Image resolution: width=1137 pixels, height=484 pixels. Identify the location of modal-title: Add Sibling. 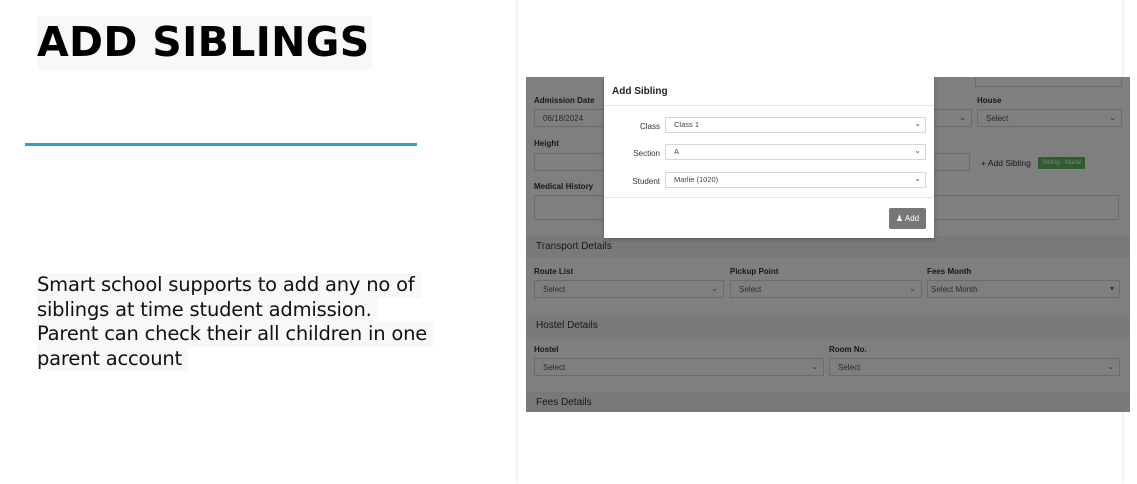
(640, 91).